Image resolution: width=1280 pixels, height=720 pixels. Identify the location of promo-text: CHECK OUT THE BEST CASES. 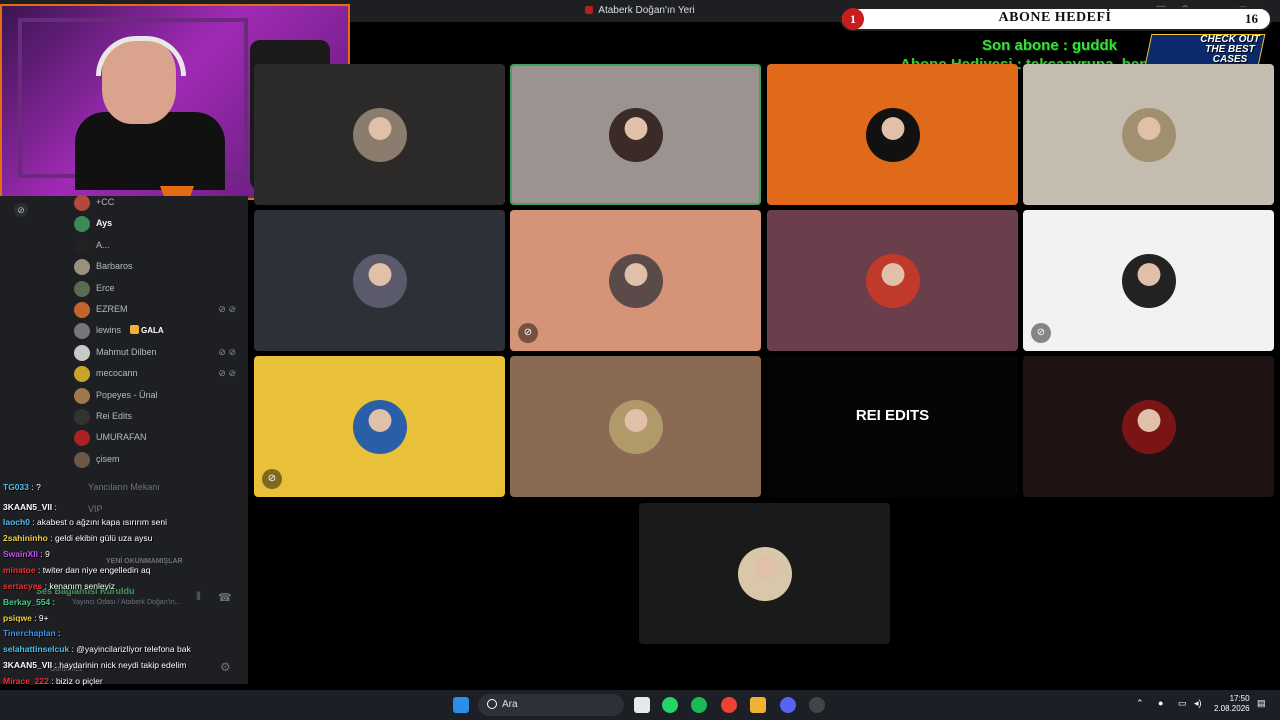
(1230, 49).